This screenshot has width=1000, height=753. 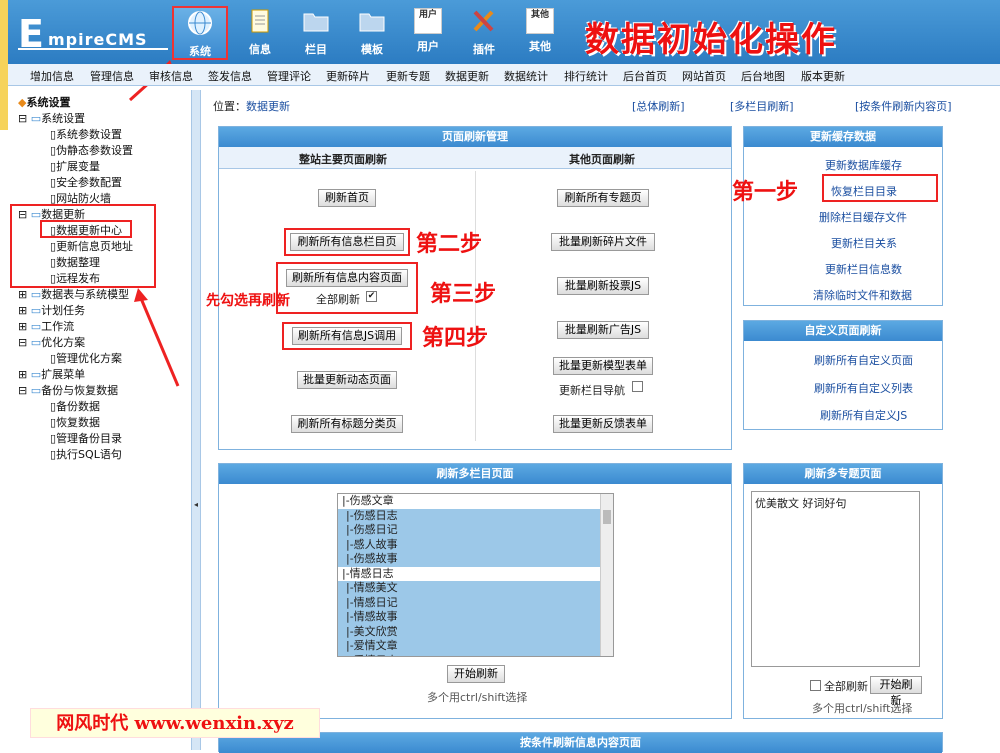 I want to click on user-icon: 用户, so click(x=428, y=21).